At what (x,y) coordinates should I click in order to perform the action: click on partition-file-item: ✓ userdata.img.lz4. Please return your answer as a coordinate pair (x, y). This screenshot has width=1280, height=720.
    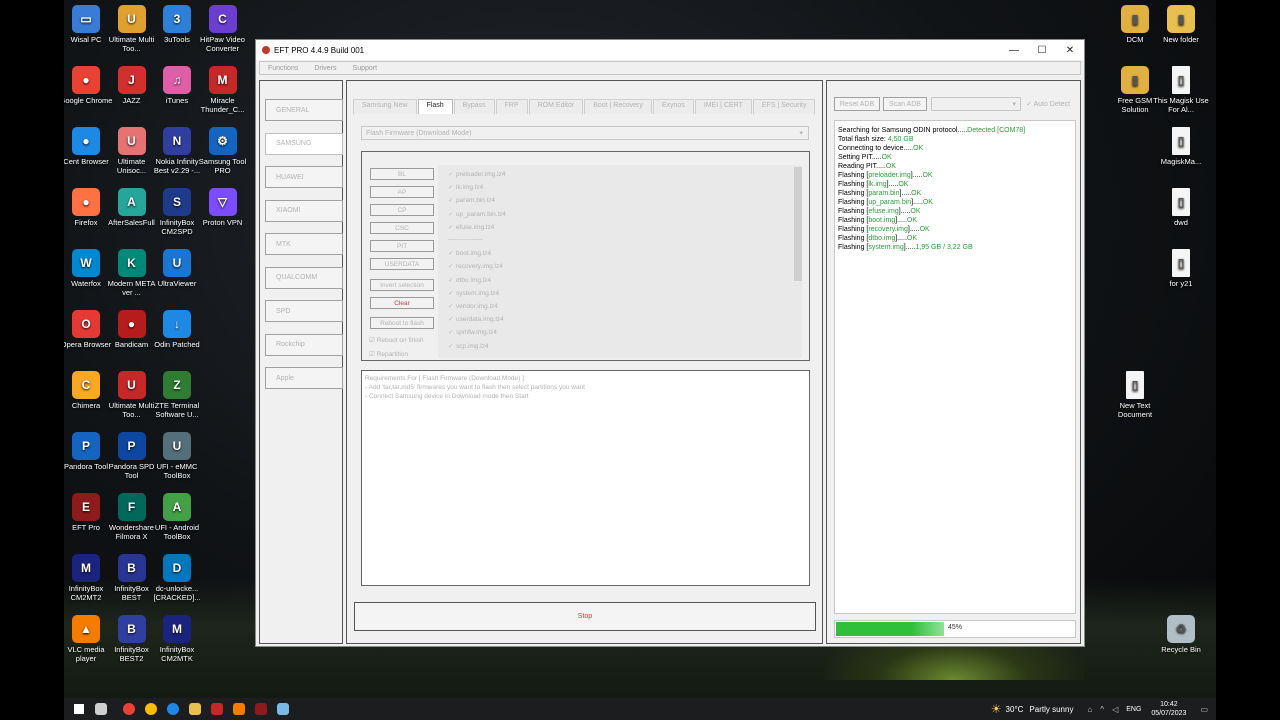
    Looking at the image, I should click on (476, 319).